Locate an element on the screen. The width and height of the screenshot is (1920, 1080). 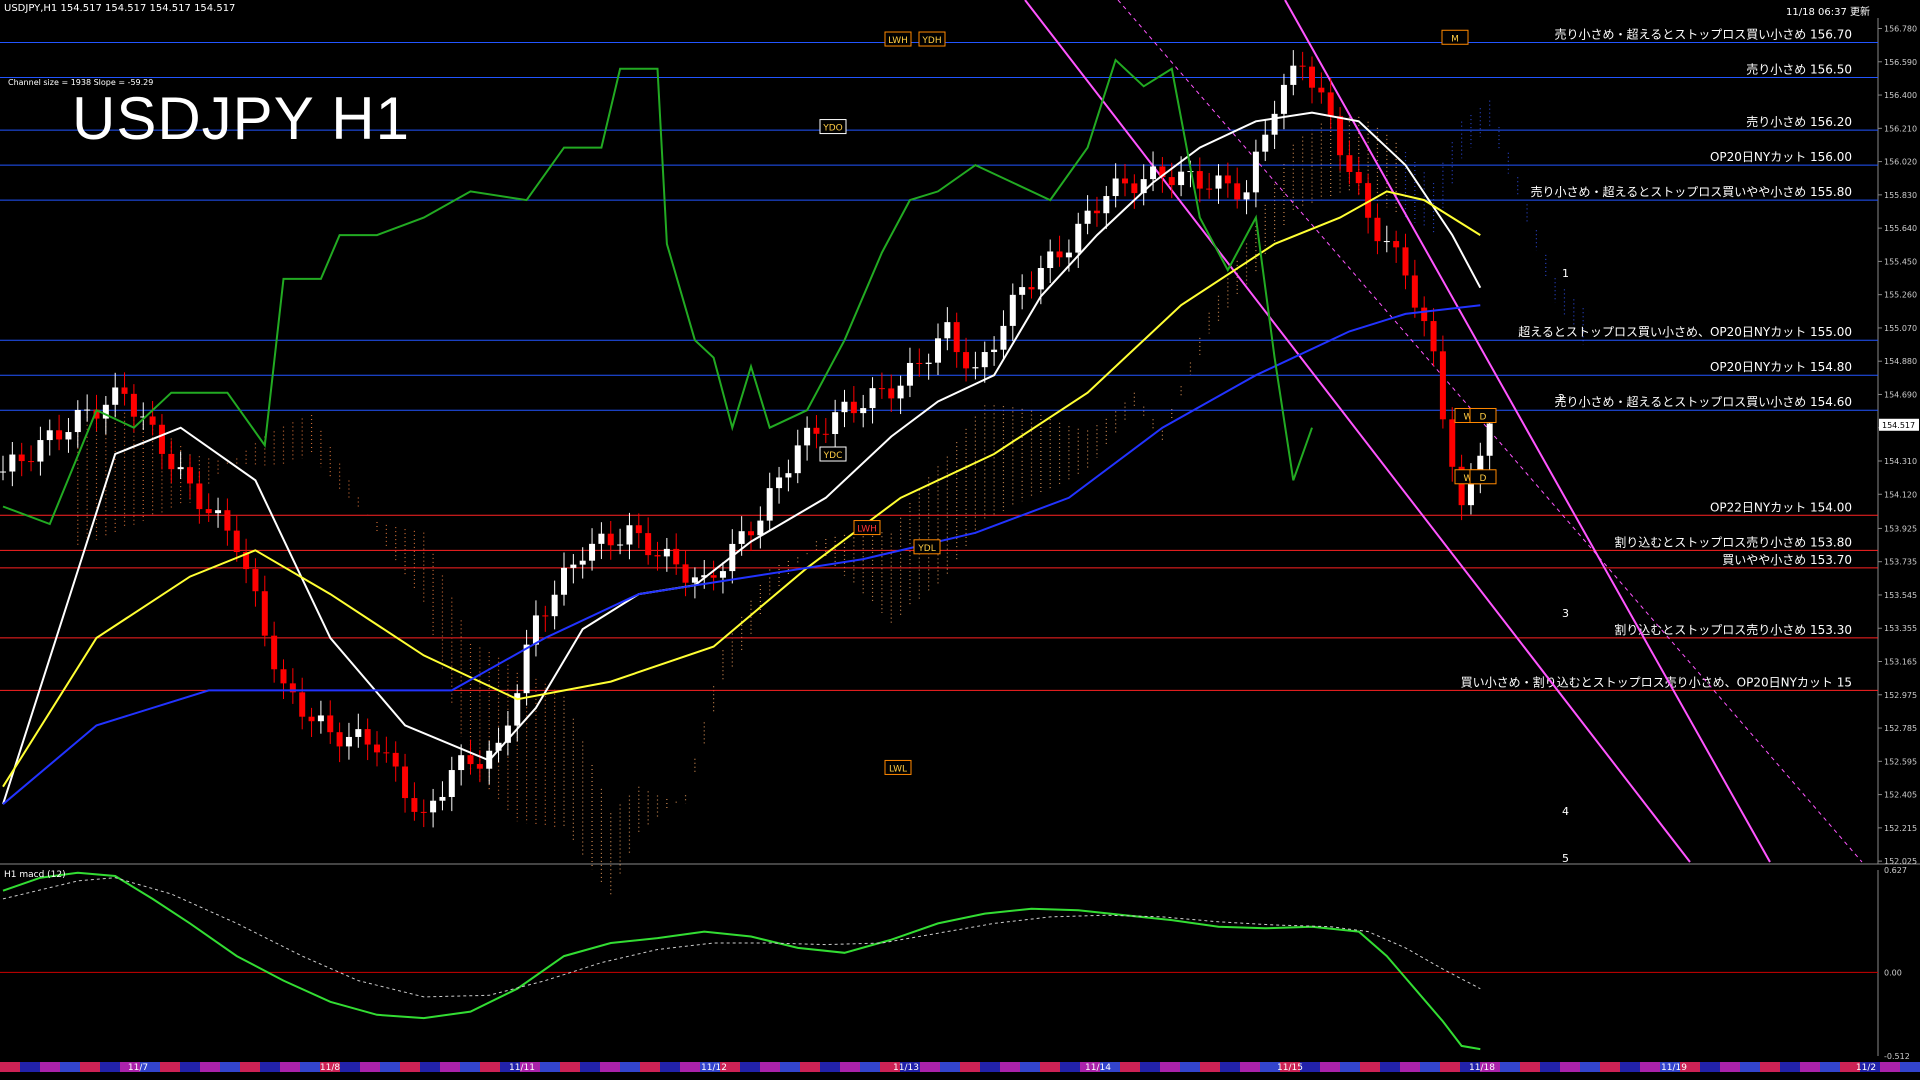
macd-tick-label: 0.627 is located at coordinates (1895, 870).